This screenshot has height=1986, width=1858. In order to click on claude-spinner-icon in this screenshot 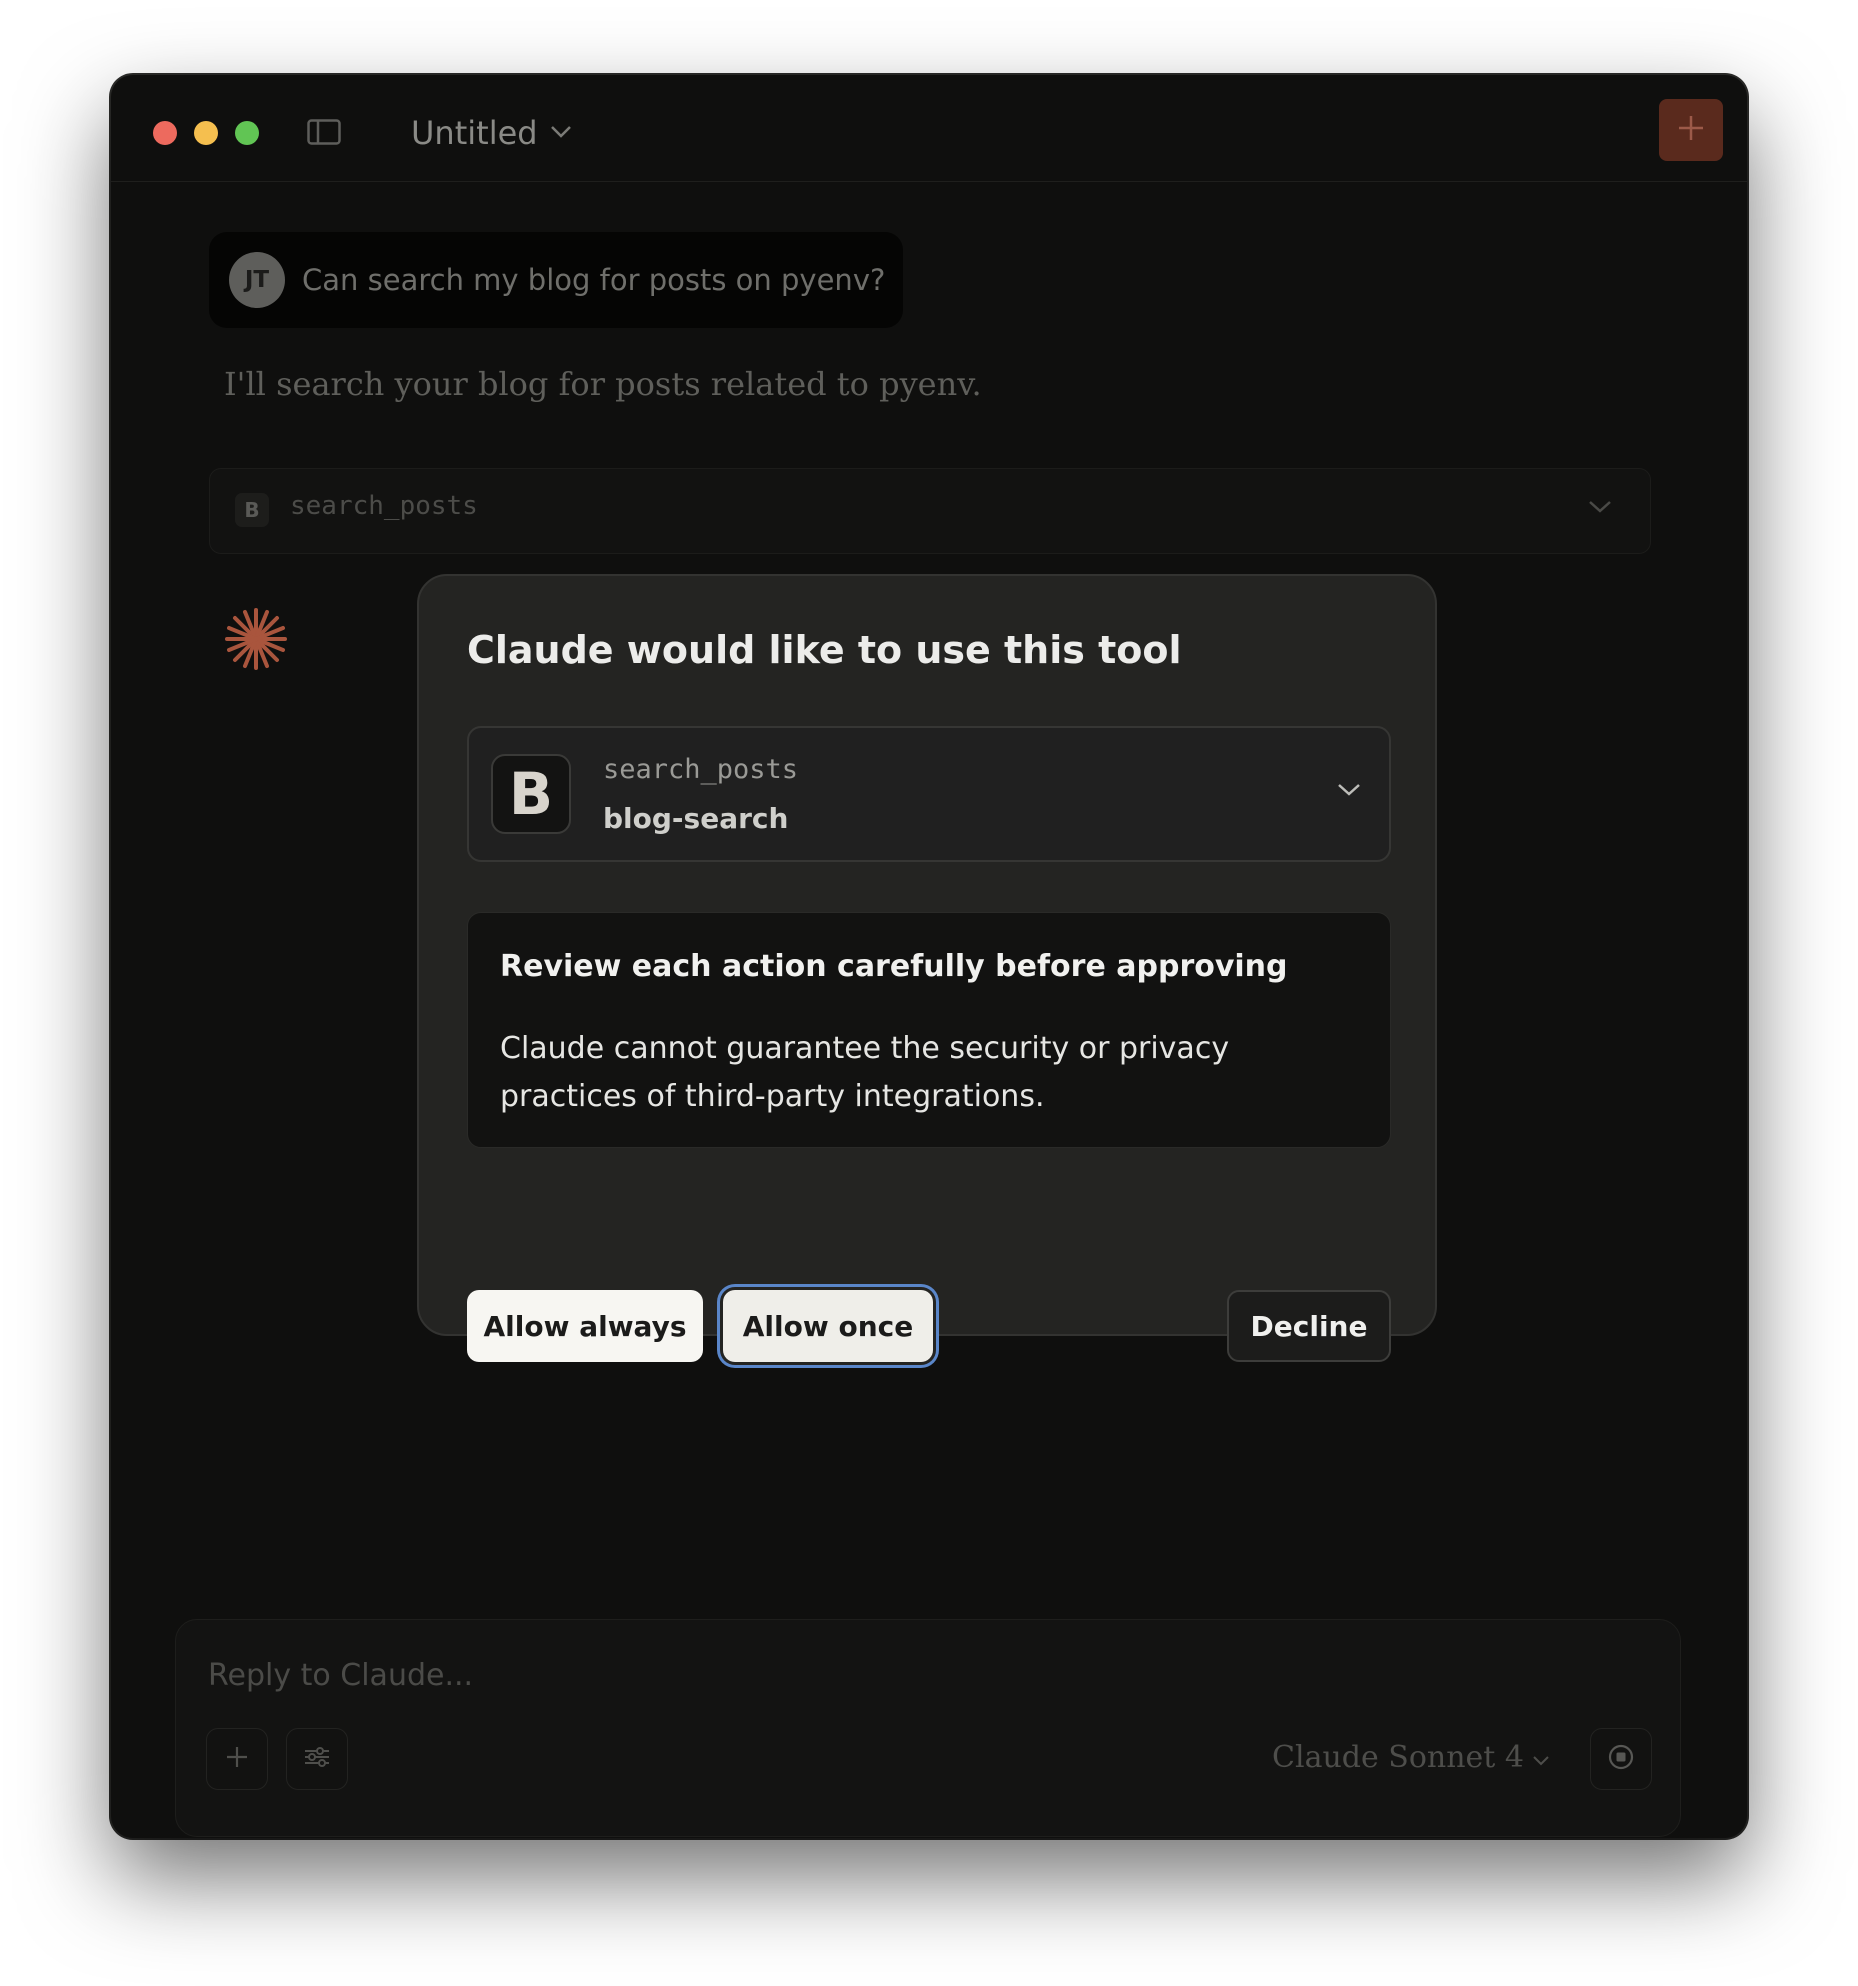, I will do `click(256, 639)`.